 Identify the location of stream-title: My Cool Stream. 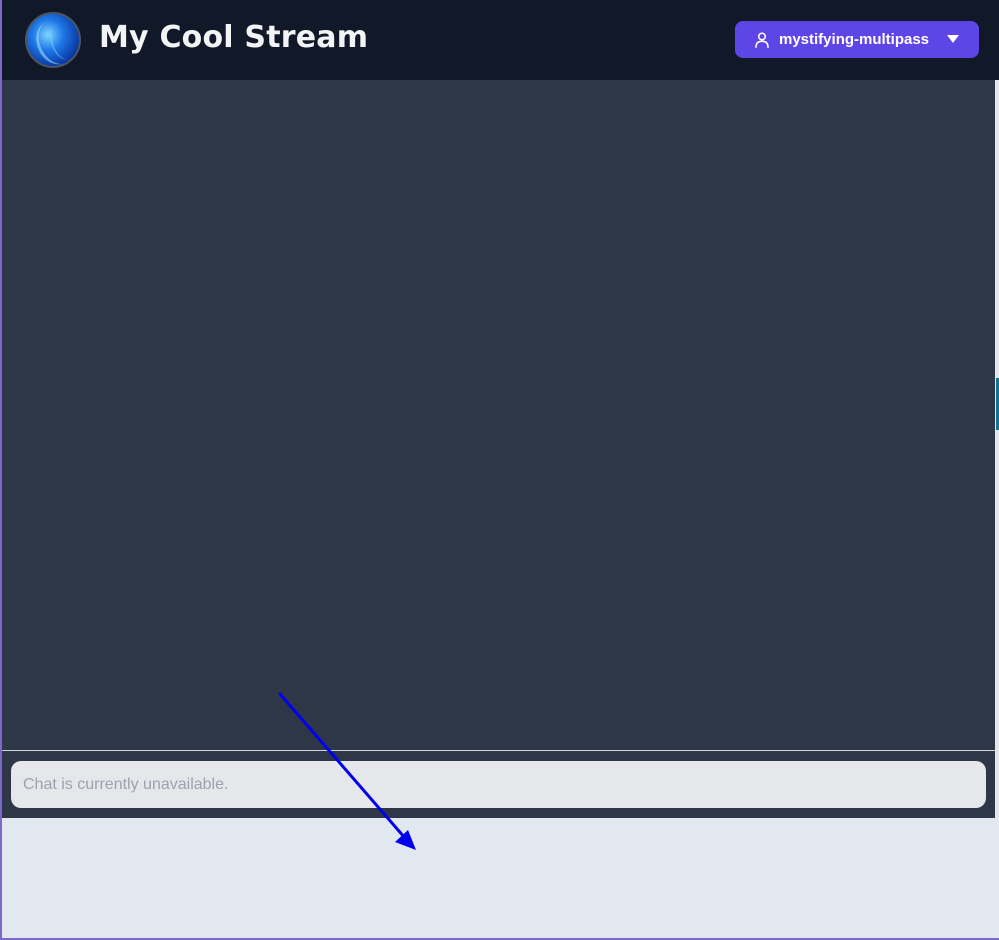
(234, 37).